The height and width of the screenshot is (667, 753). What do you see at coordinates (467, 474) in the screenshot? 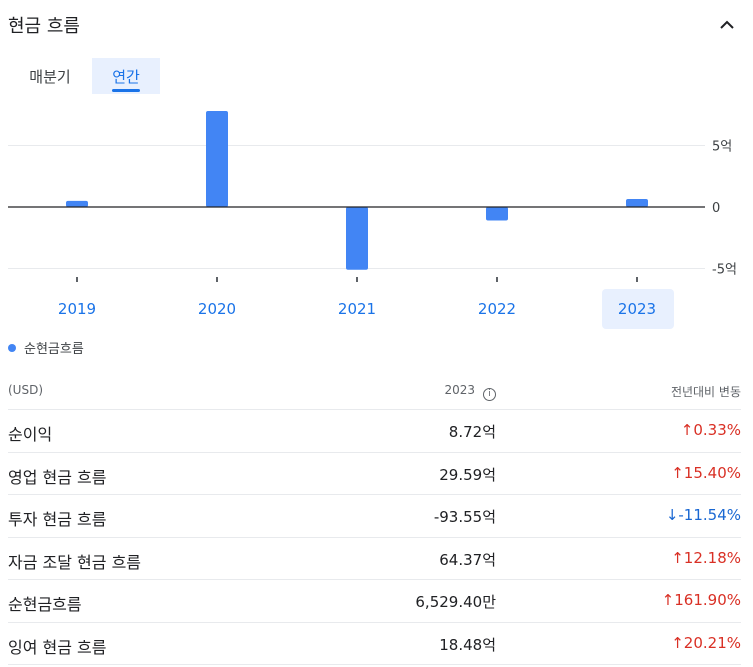
I see `row-value: 29.59억` at bounding box center [467, 474].